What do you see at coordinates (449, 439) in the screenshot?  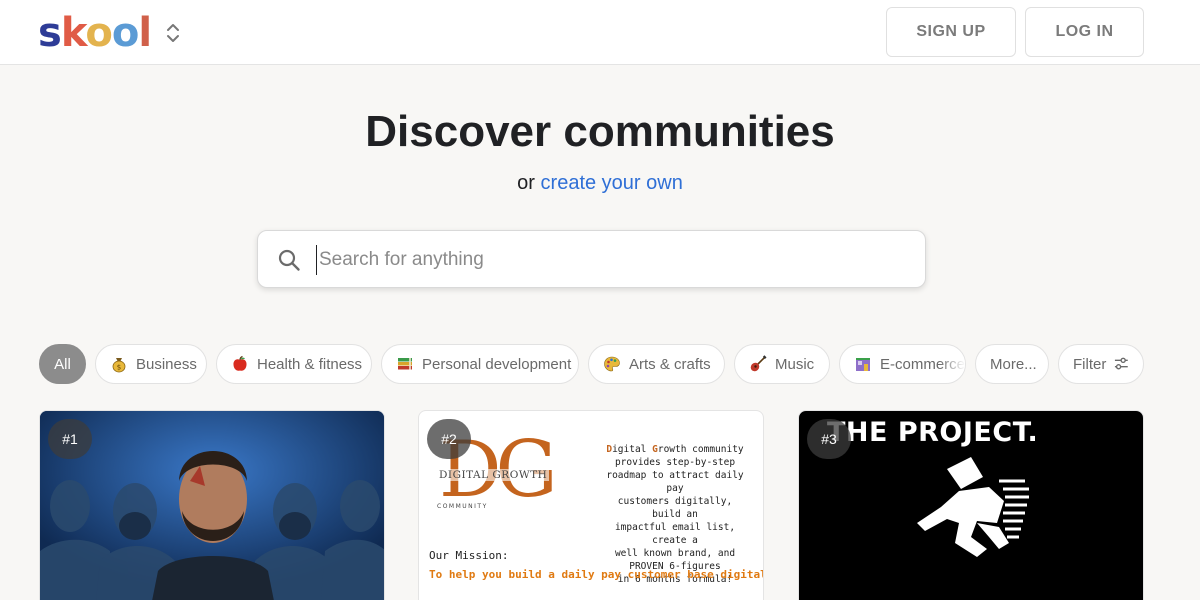 I see `rank-badge: #2` at bounding box center [449, 439].